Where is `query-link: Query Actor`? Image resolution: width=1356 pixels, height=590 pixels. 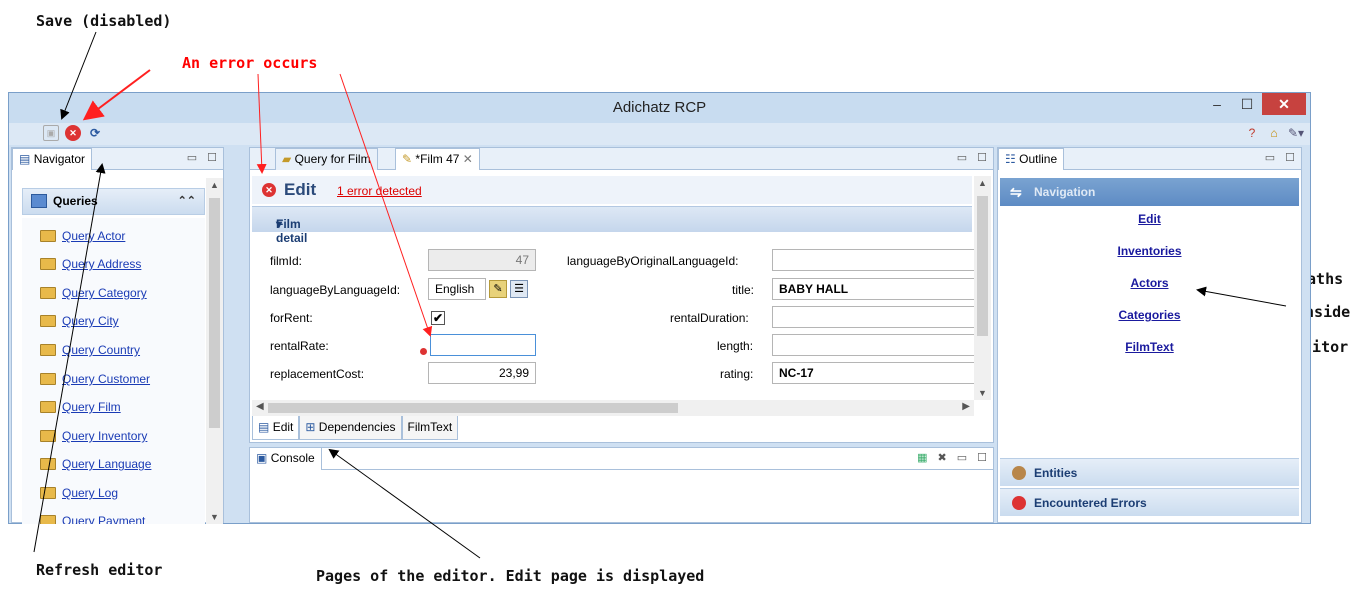
query-link: Query Actor is located at coordinates (93, 236).